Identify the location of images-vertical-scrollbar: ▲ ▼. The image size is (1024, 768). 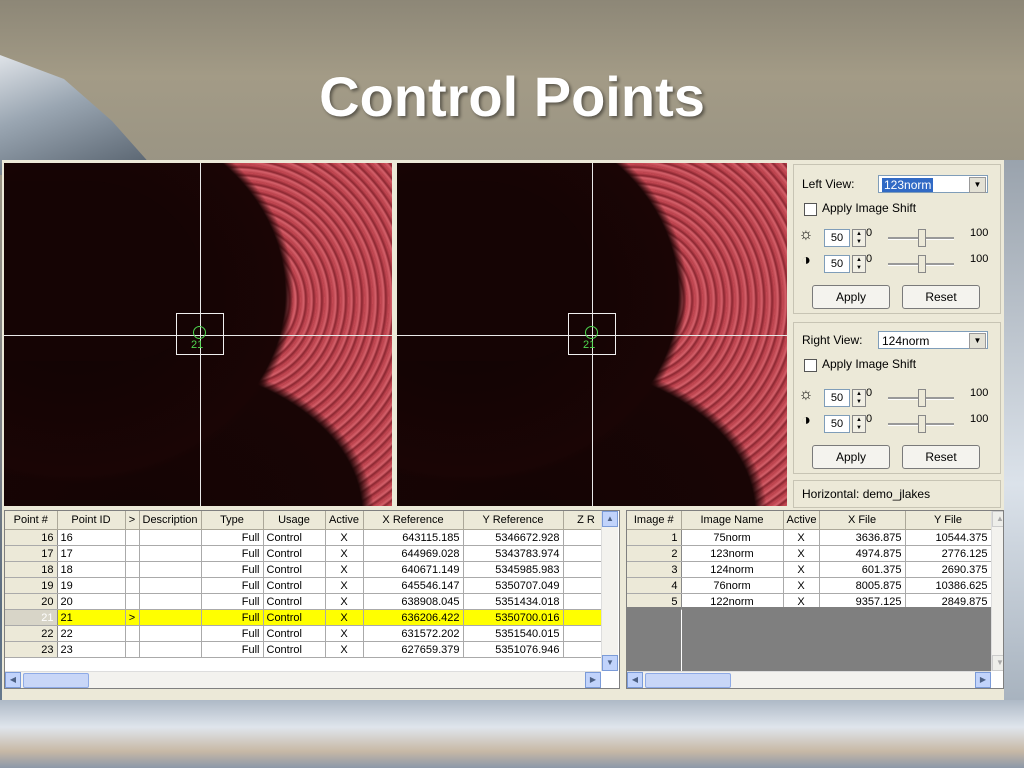
(997, 591).